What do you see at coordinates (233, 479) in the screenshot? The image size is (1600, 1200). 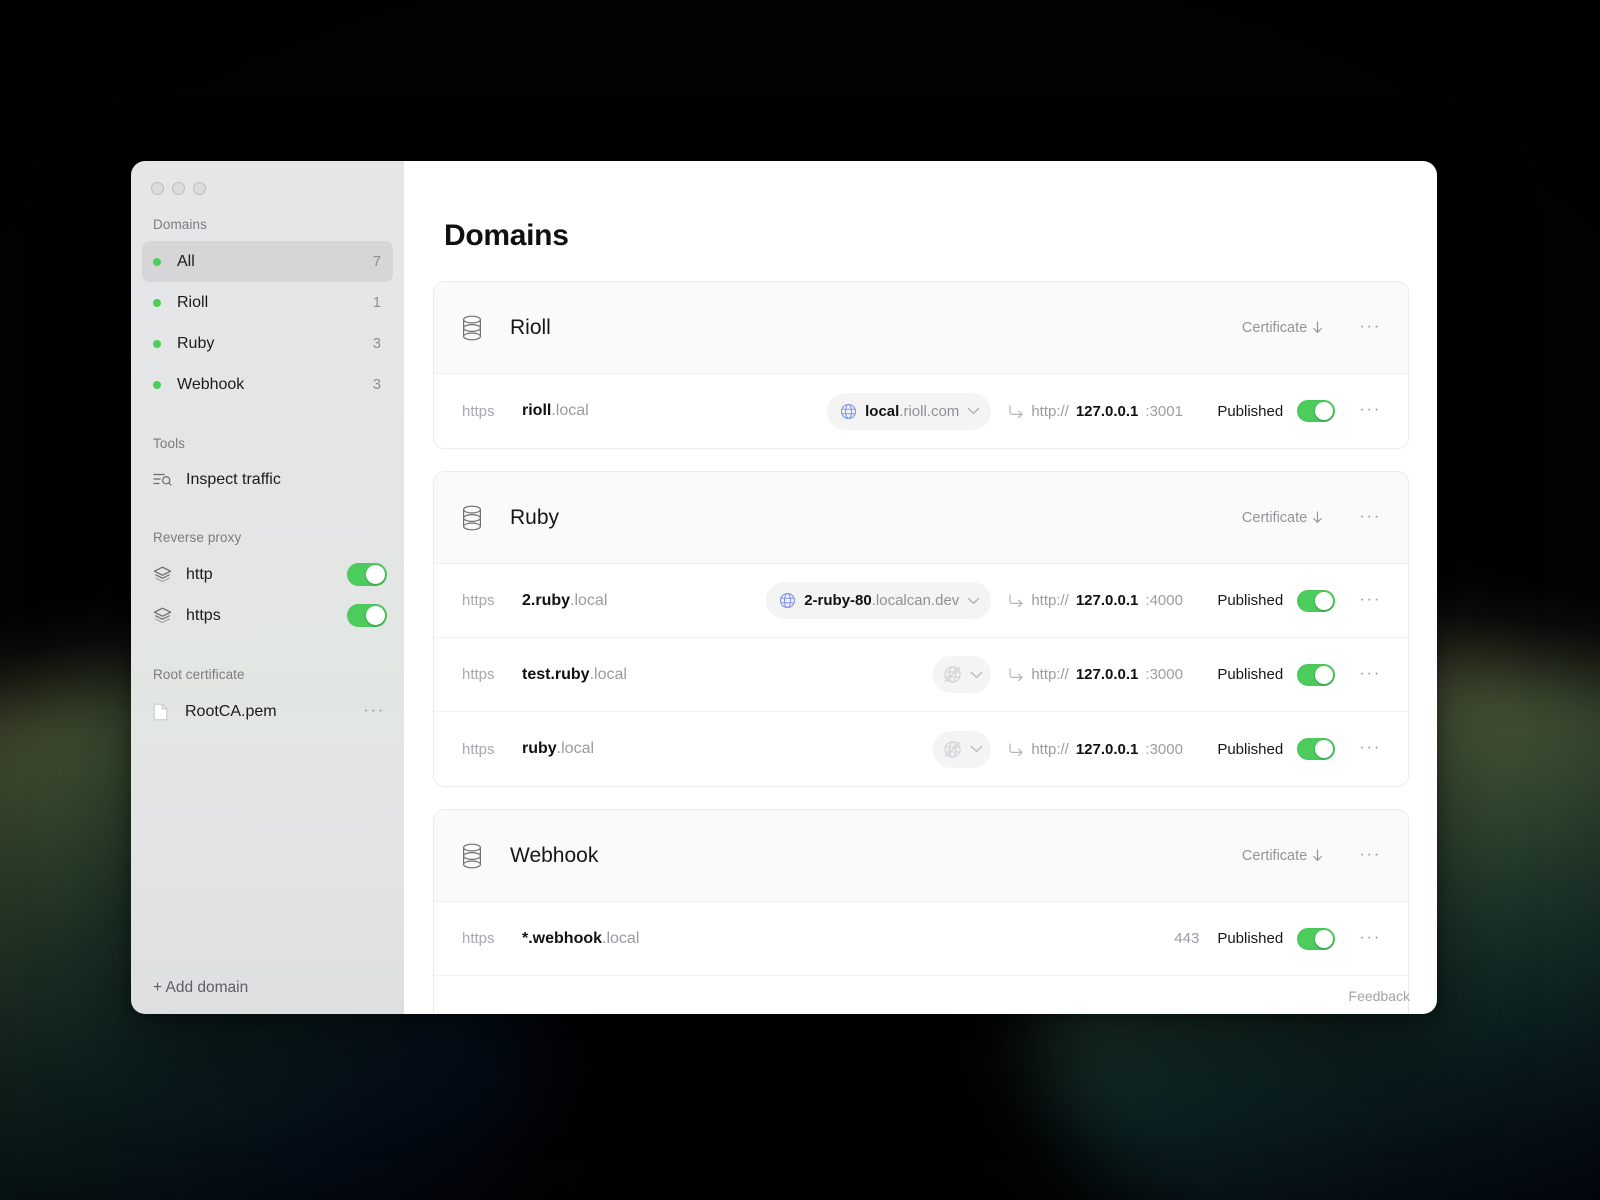 I see `sidebar-item-label: Inspect traffic` at bounding box center [233, 479].